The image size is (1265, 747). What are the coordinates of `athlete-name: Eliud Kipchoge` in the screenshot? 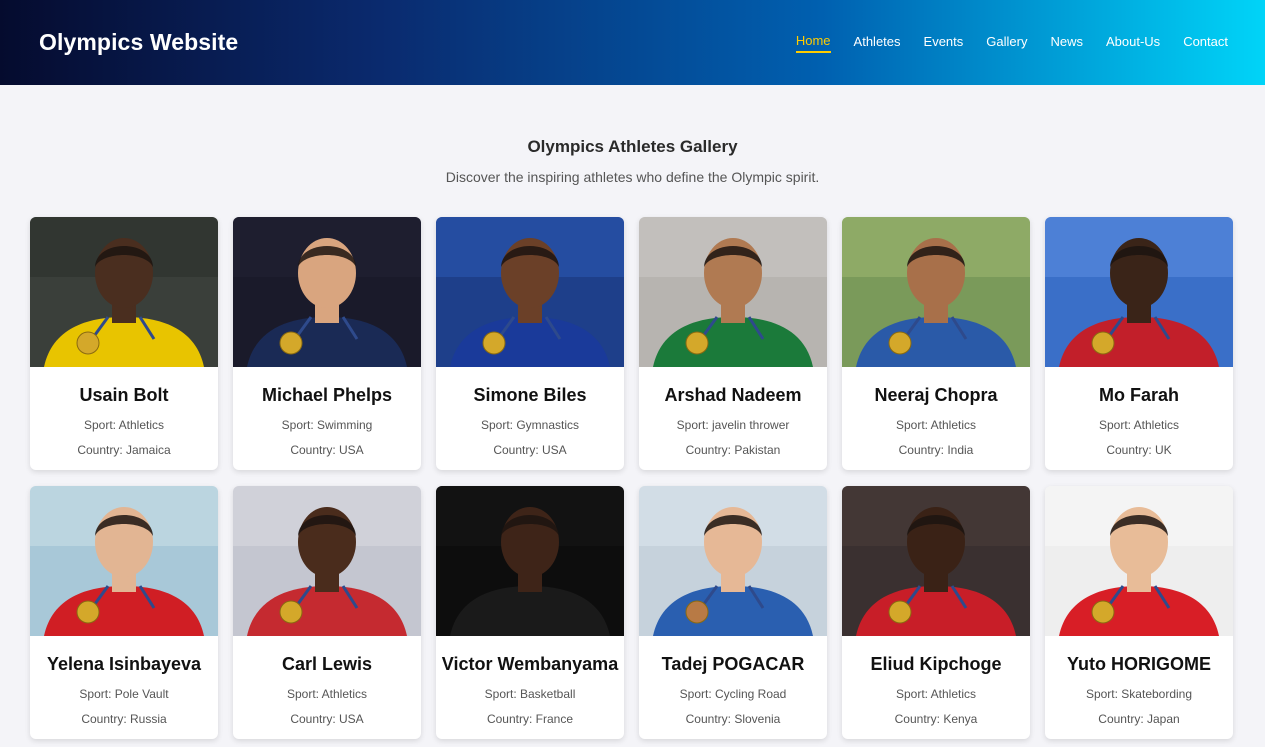 It's located at (936, 664).